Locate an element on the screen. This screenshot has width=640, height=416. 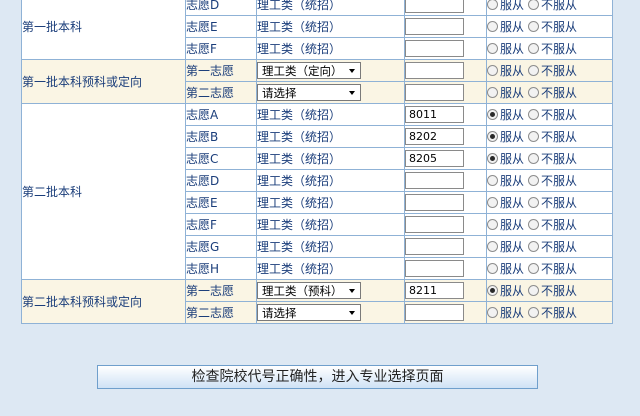
code-cell: 8202 is located at coordinates (445, 136).